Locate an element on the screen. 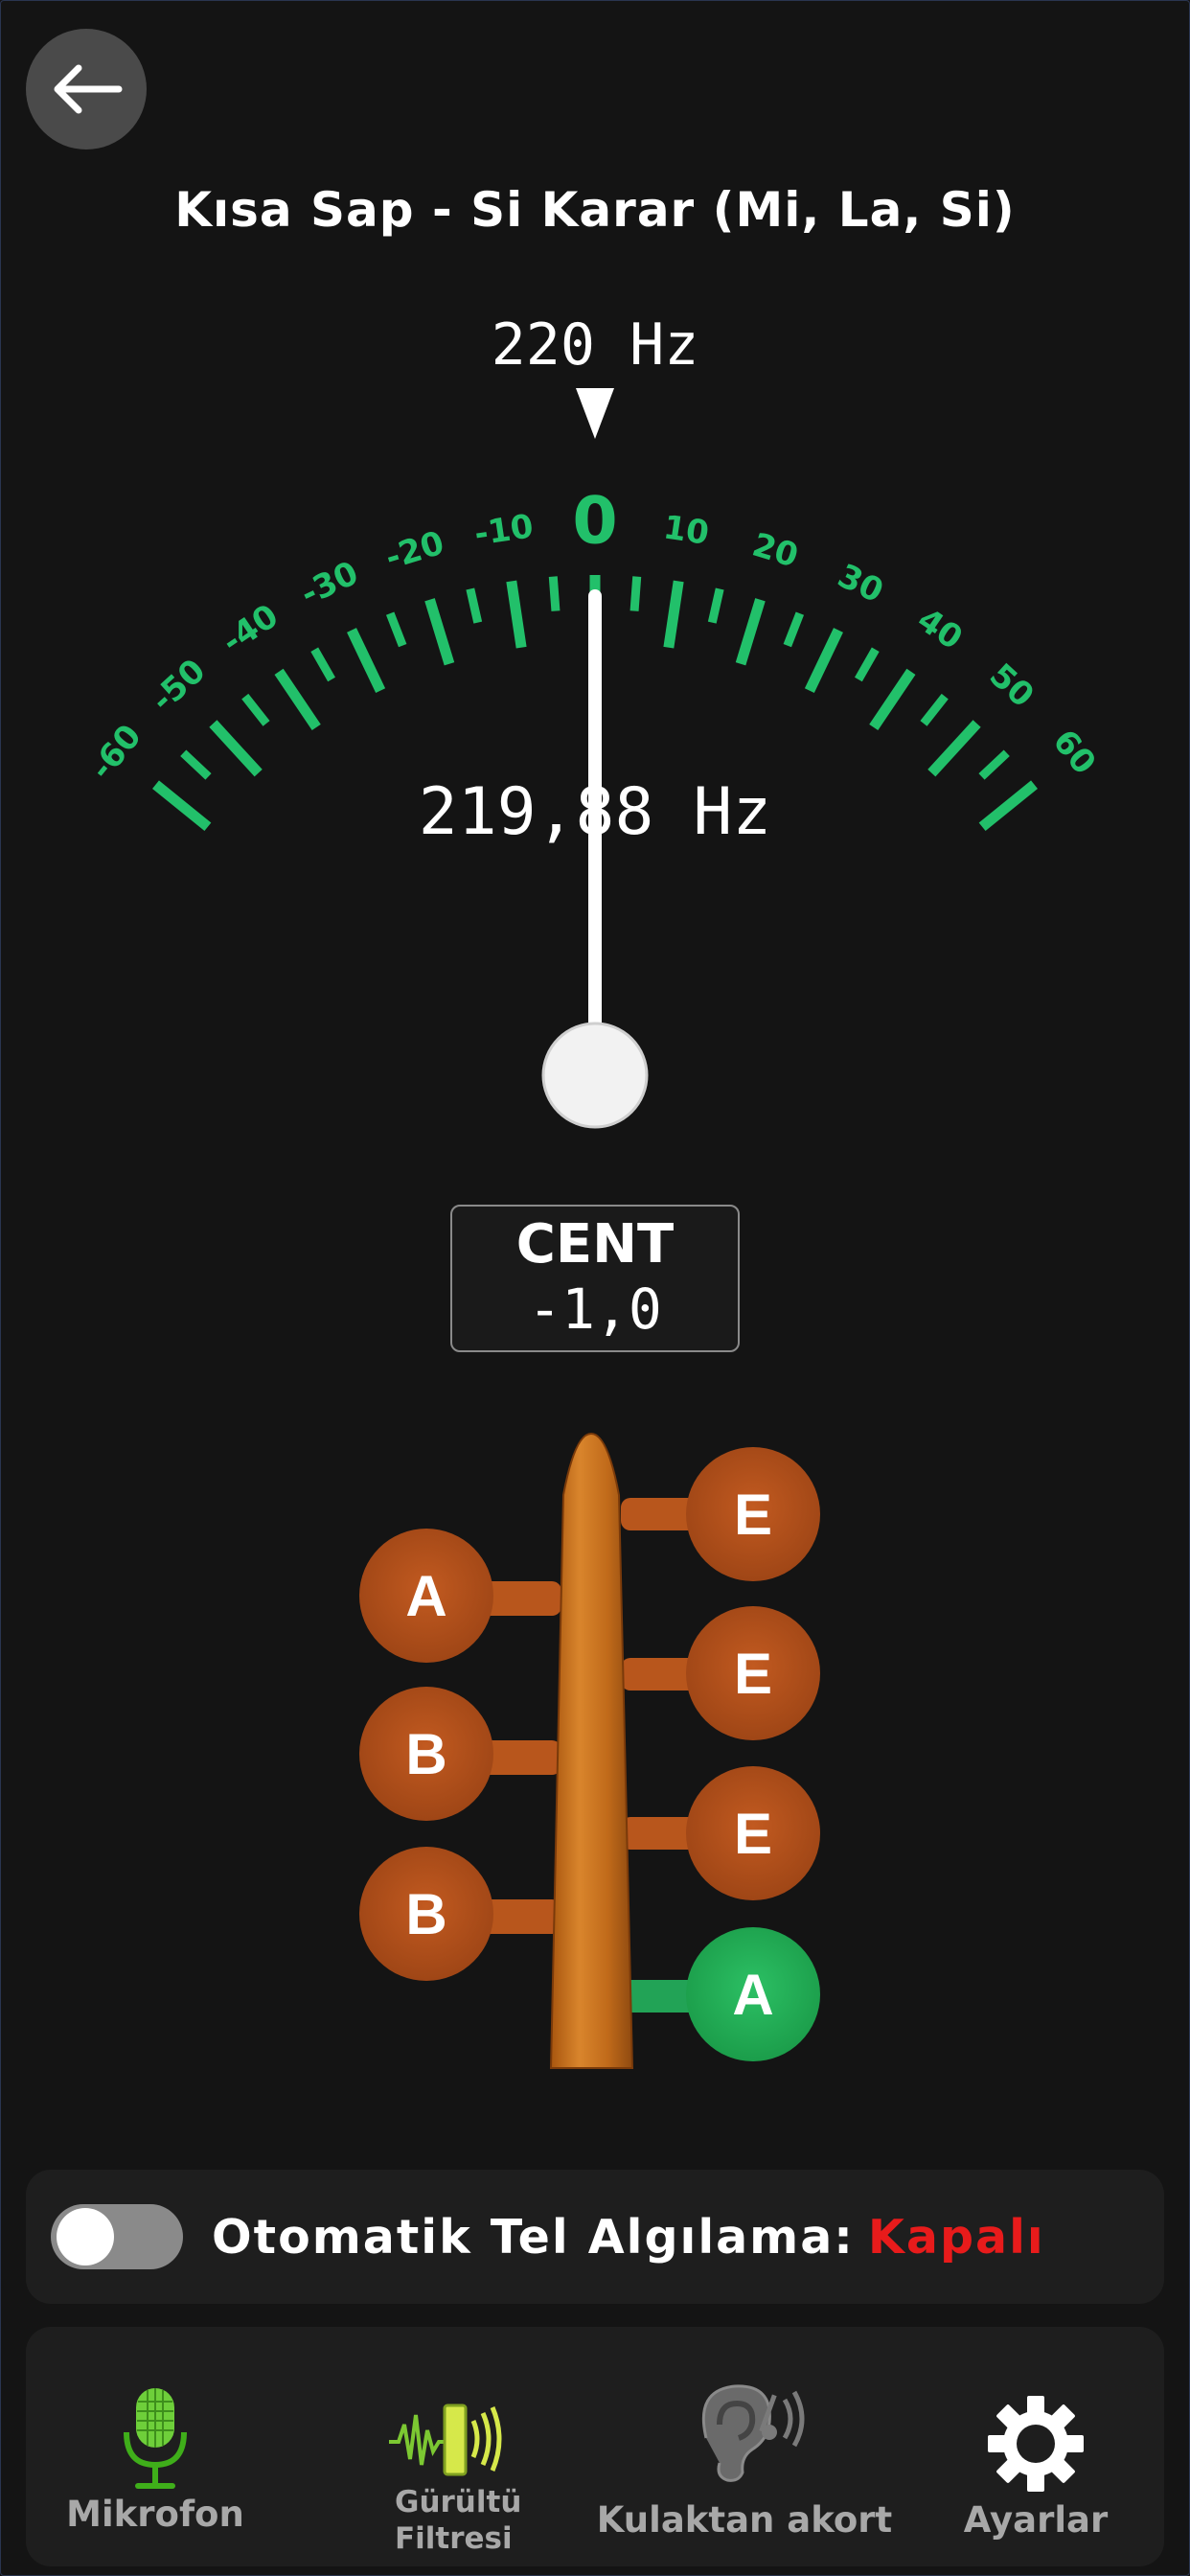 This screenshot has width=1190, height=2576. nav-ear-tuning-label: Kulaktan akort is located at coordinates (745, 2520).